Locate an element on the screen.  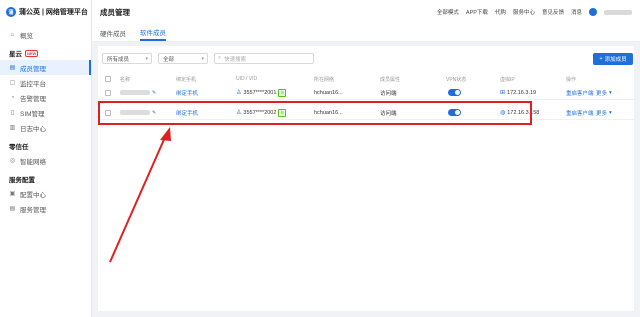
group-title-xingyun: 星云 NEW is located at coordinates (45, 53).